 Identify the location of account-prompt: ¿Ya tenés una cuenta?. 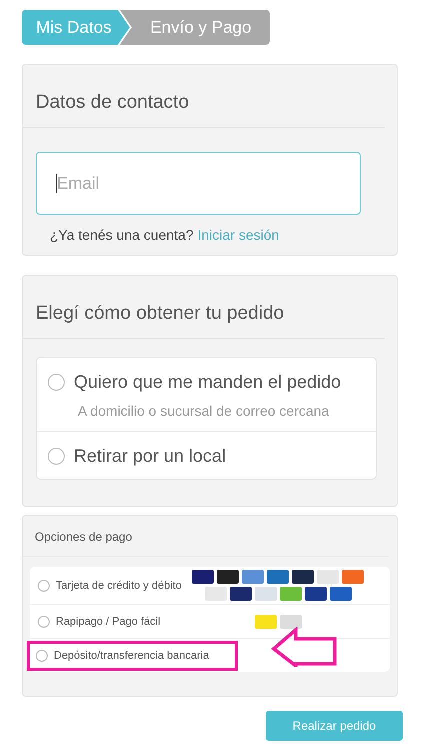
(122, 235).